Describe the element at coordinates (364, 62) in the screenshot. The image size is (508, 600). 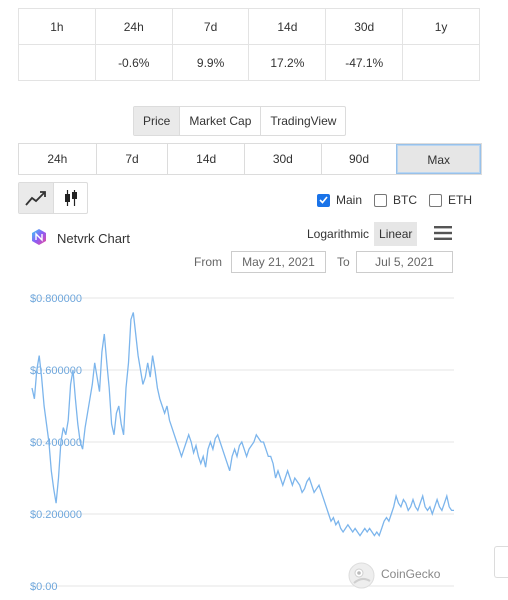
I see `change-30d: -47.1%` at that location.